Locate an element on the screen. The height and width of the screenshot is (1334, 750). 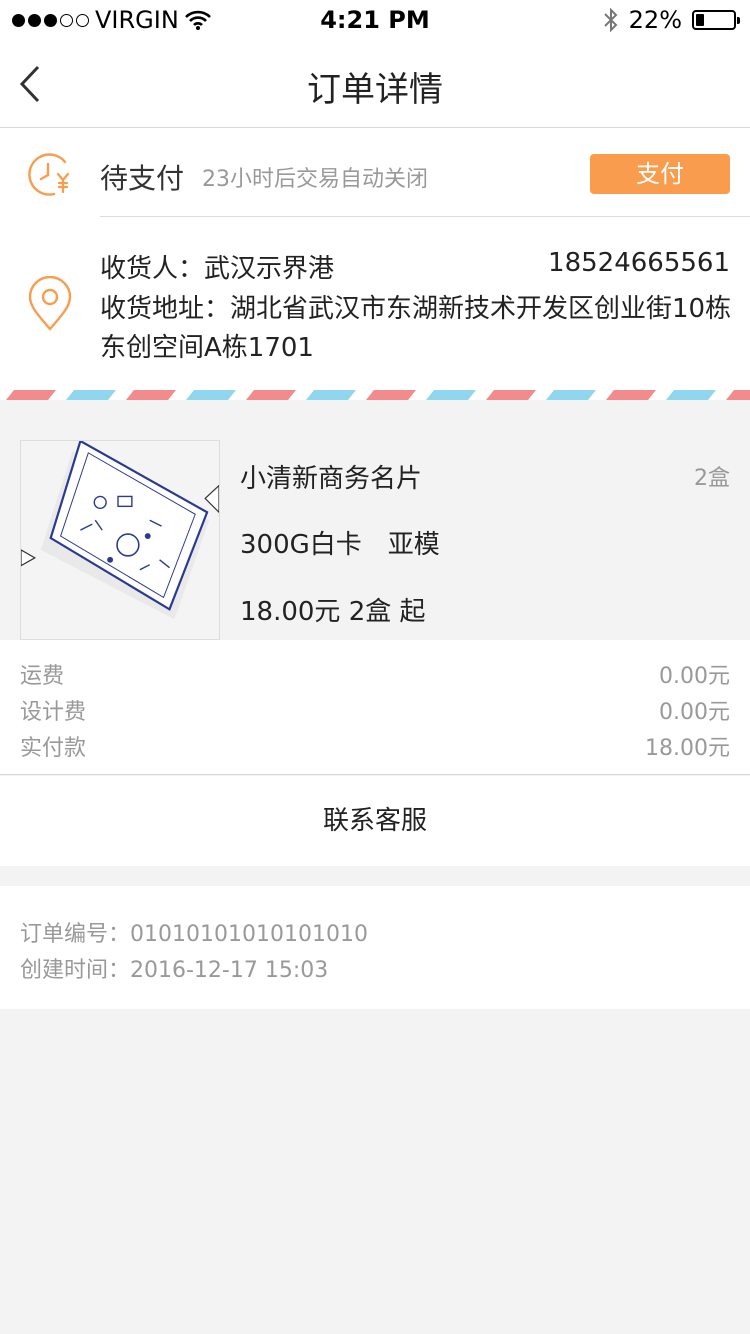
page-title: 订单详情 is located at coordinates (375, 90).